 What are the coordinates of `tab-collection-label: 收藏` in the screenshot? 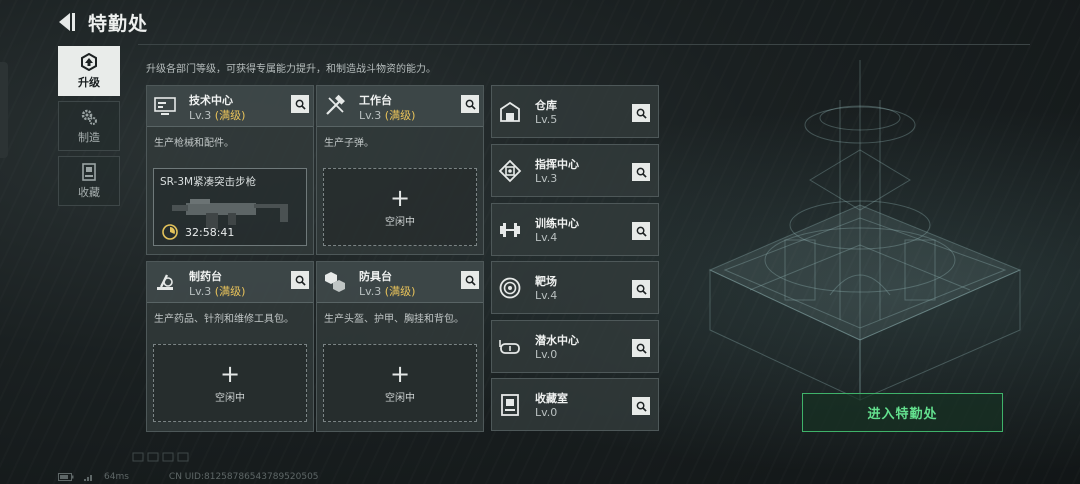 It's located at (89, 192).